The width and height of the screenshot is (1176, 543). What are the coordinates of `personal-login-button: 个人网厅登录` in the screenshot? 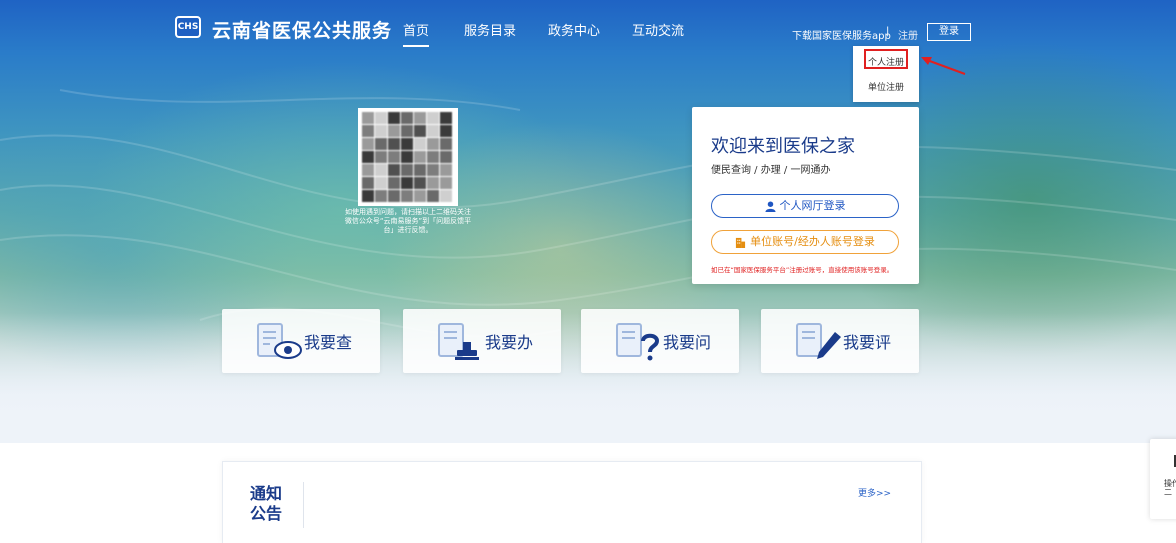 It's located at (805, 206).